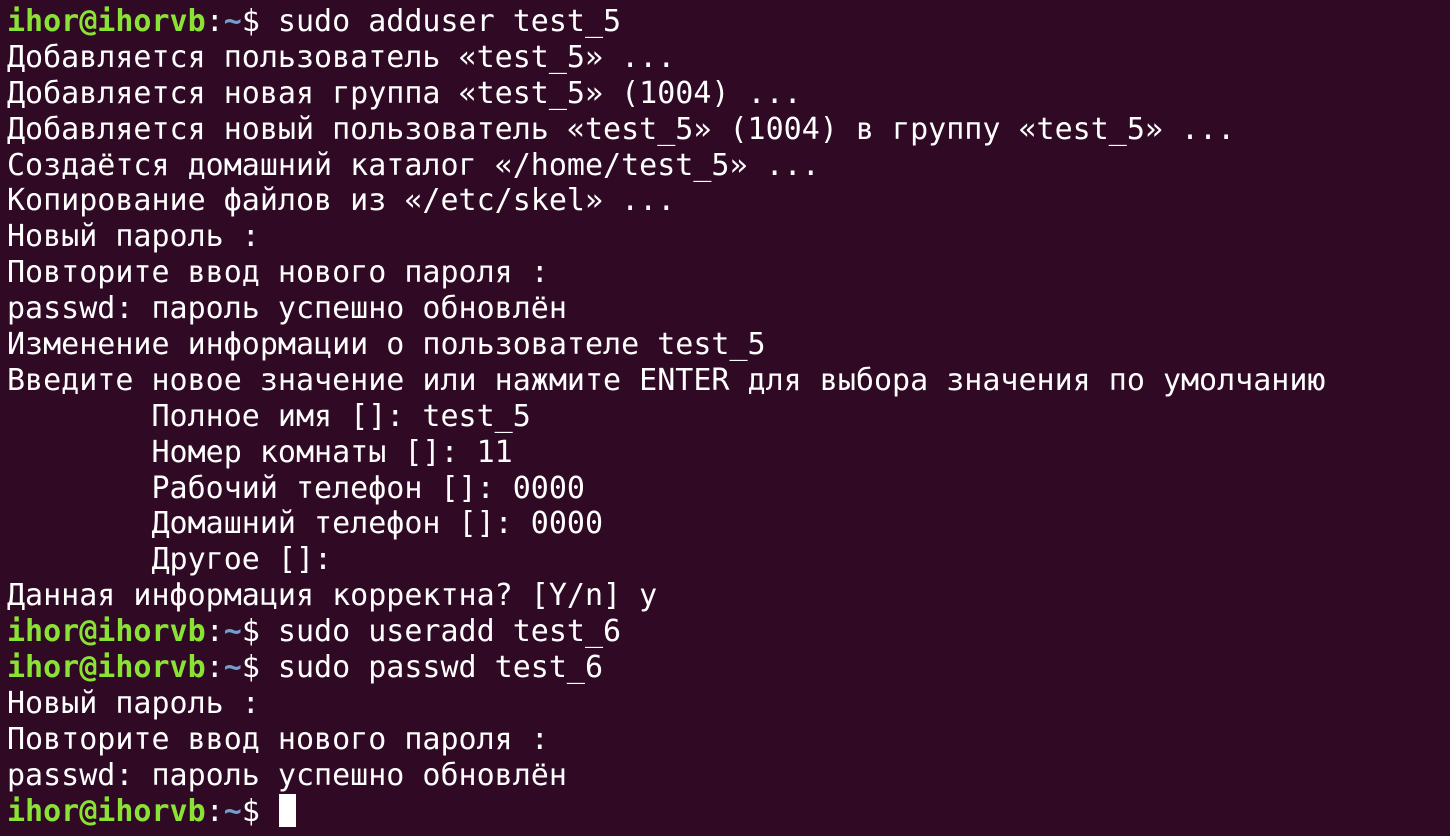  Describe the element at coordinates (305, 524) in the screenshot. I see `output-line: Домашний телефон []: 0000` at that location.